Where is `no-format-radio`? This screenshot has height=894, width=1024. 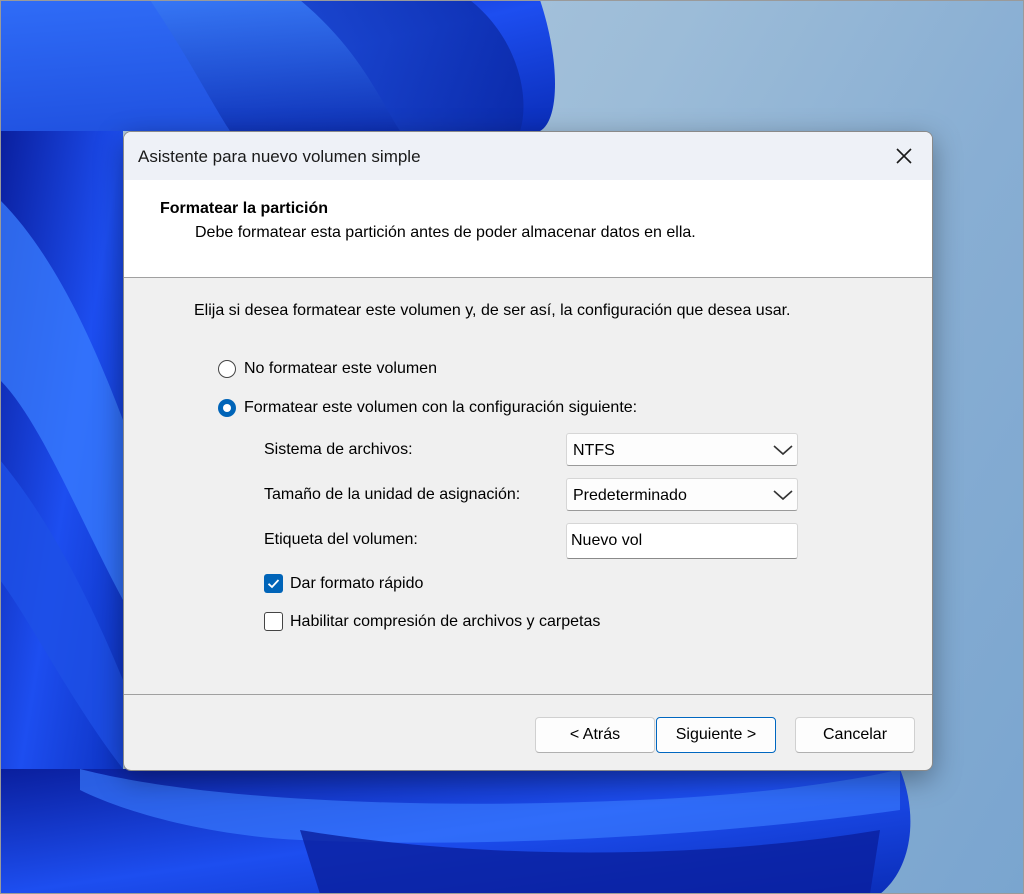
no-format-radio is located at coordinates (227, 369).